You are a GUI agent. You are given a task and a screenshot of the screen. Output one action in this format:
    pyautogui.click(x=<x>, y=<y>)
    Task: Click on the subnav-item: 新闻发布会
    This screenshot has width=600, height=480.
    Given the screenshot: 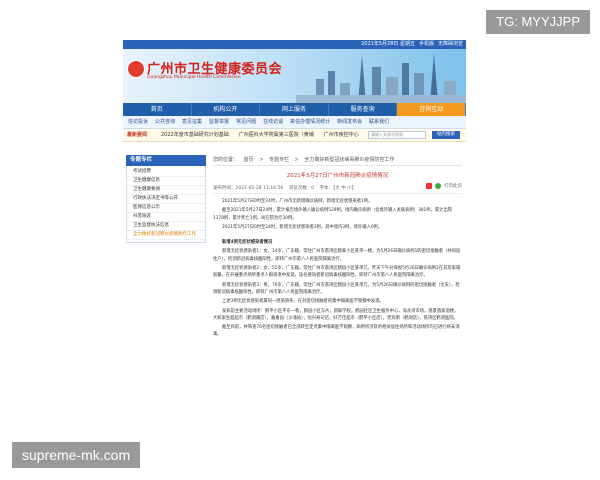 What is the action you would take?
    pyautogui.click(x=349, y=122)
    